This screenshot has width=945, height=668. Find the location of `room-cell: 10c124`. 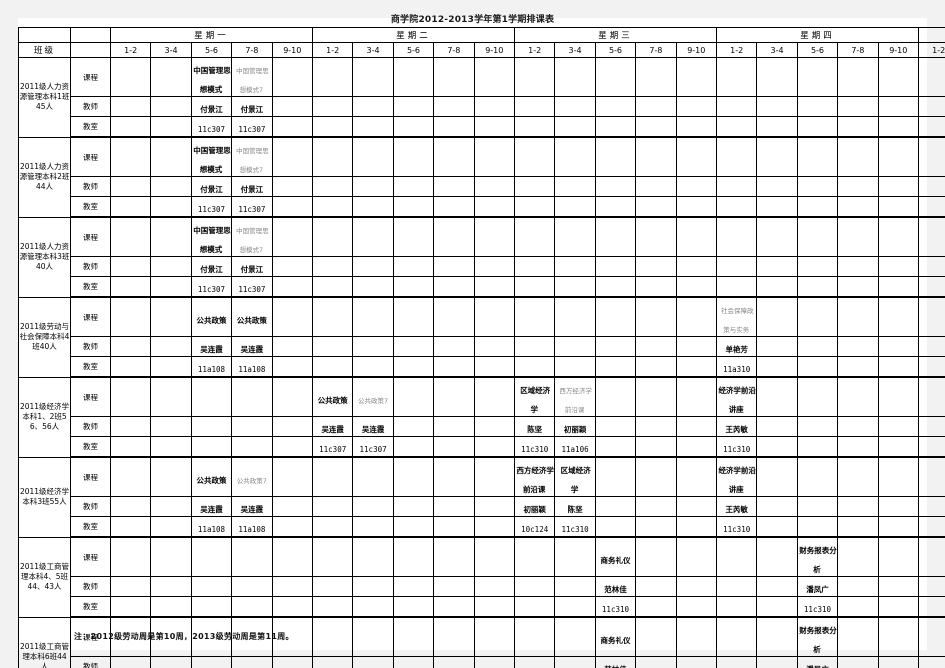

room-cell: 10c124 is located at coordinates (534, 527).